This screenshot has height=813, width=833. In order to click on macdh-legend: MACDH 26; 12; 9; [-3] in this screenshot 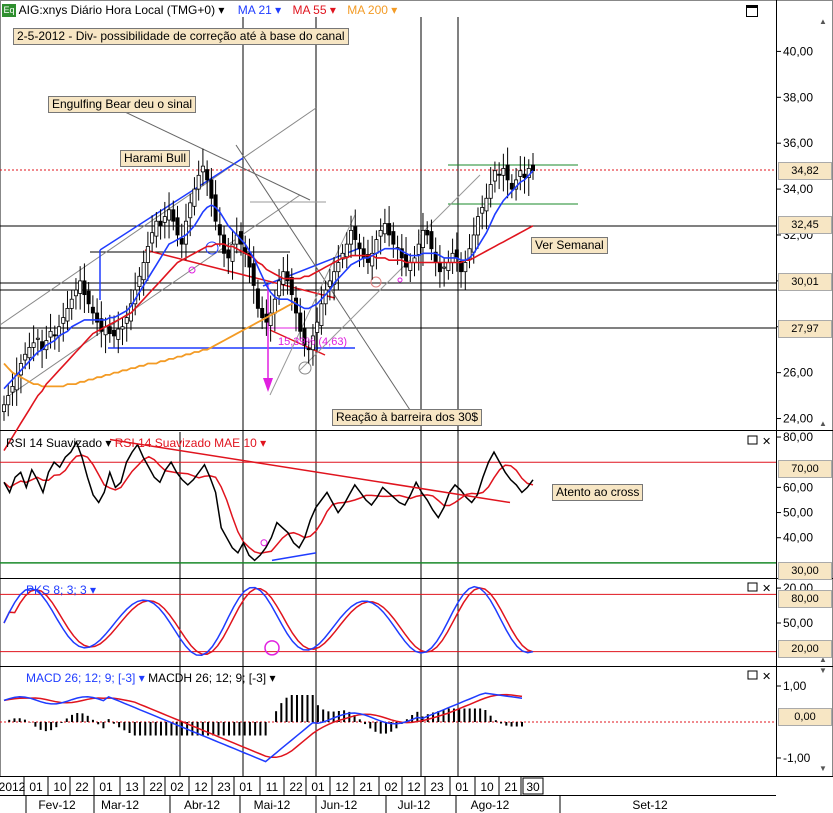, I will do `click(207, 678)`.